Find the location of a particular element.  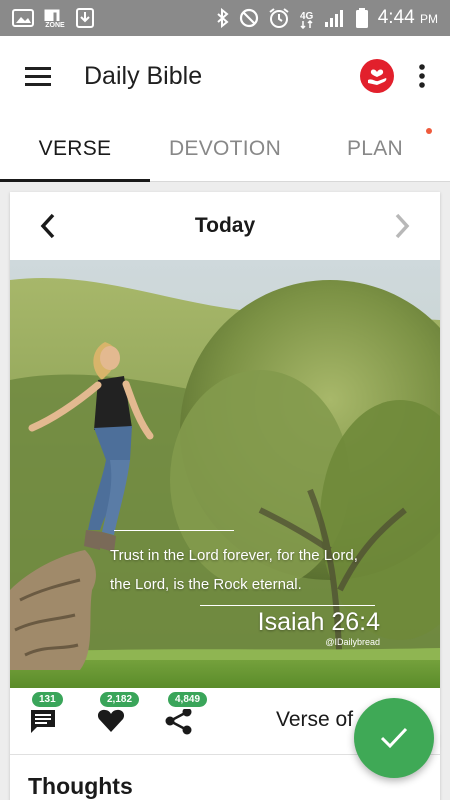

tab-verse: VERSE is located at coordinates (75, 149).